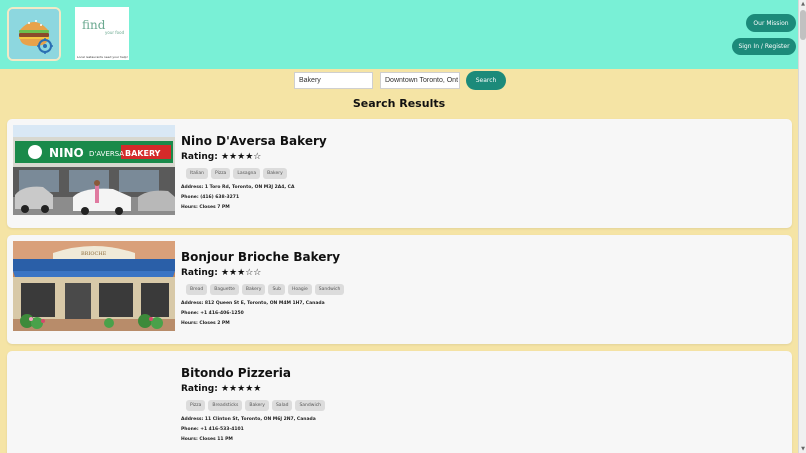  What do you see at coordinates (212, 313) in the screenshot?
I see `restaurant-phone: Phone: +1 416-406-1250` at bounding box center [212, 313].